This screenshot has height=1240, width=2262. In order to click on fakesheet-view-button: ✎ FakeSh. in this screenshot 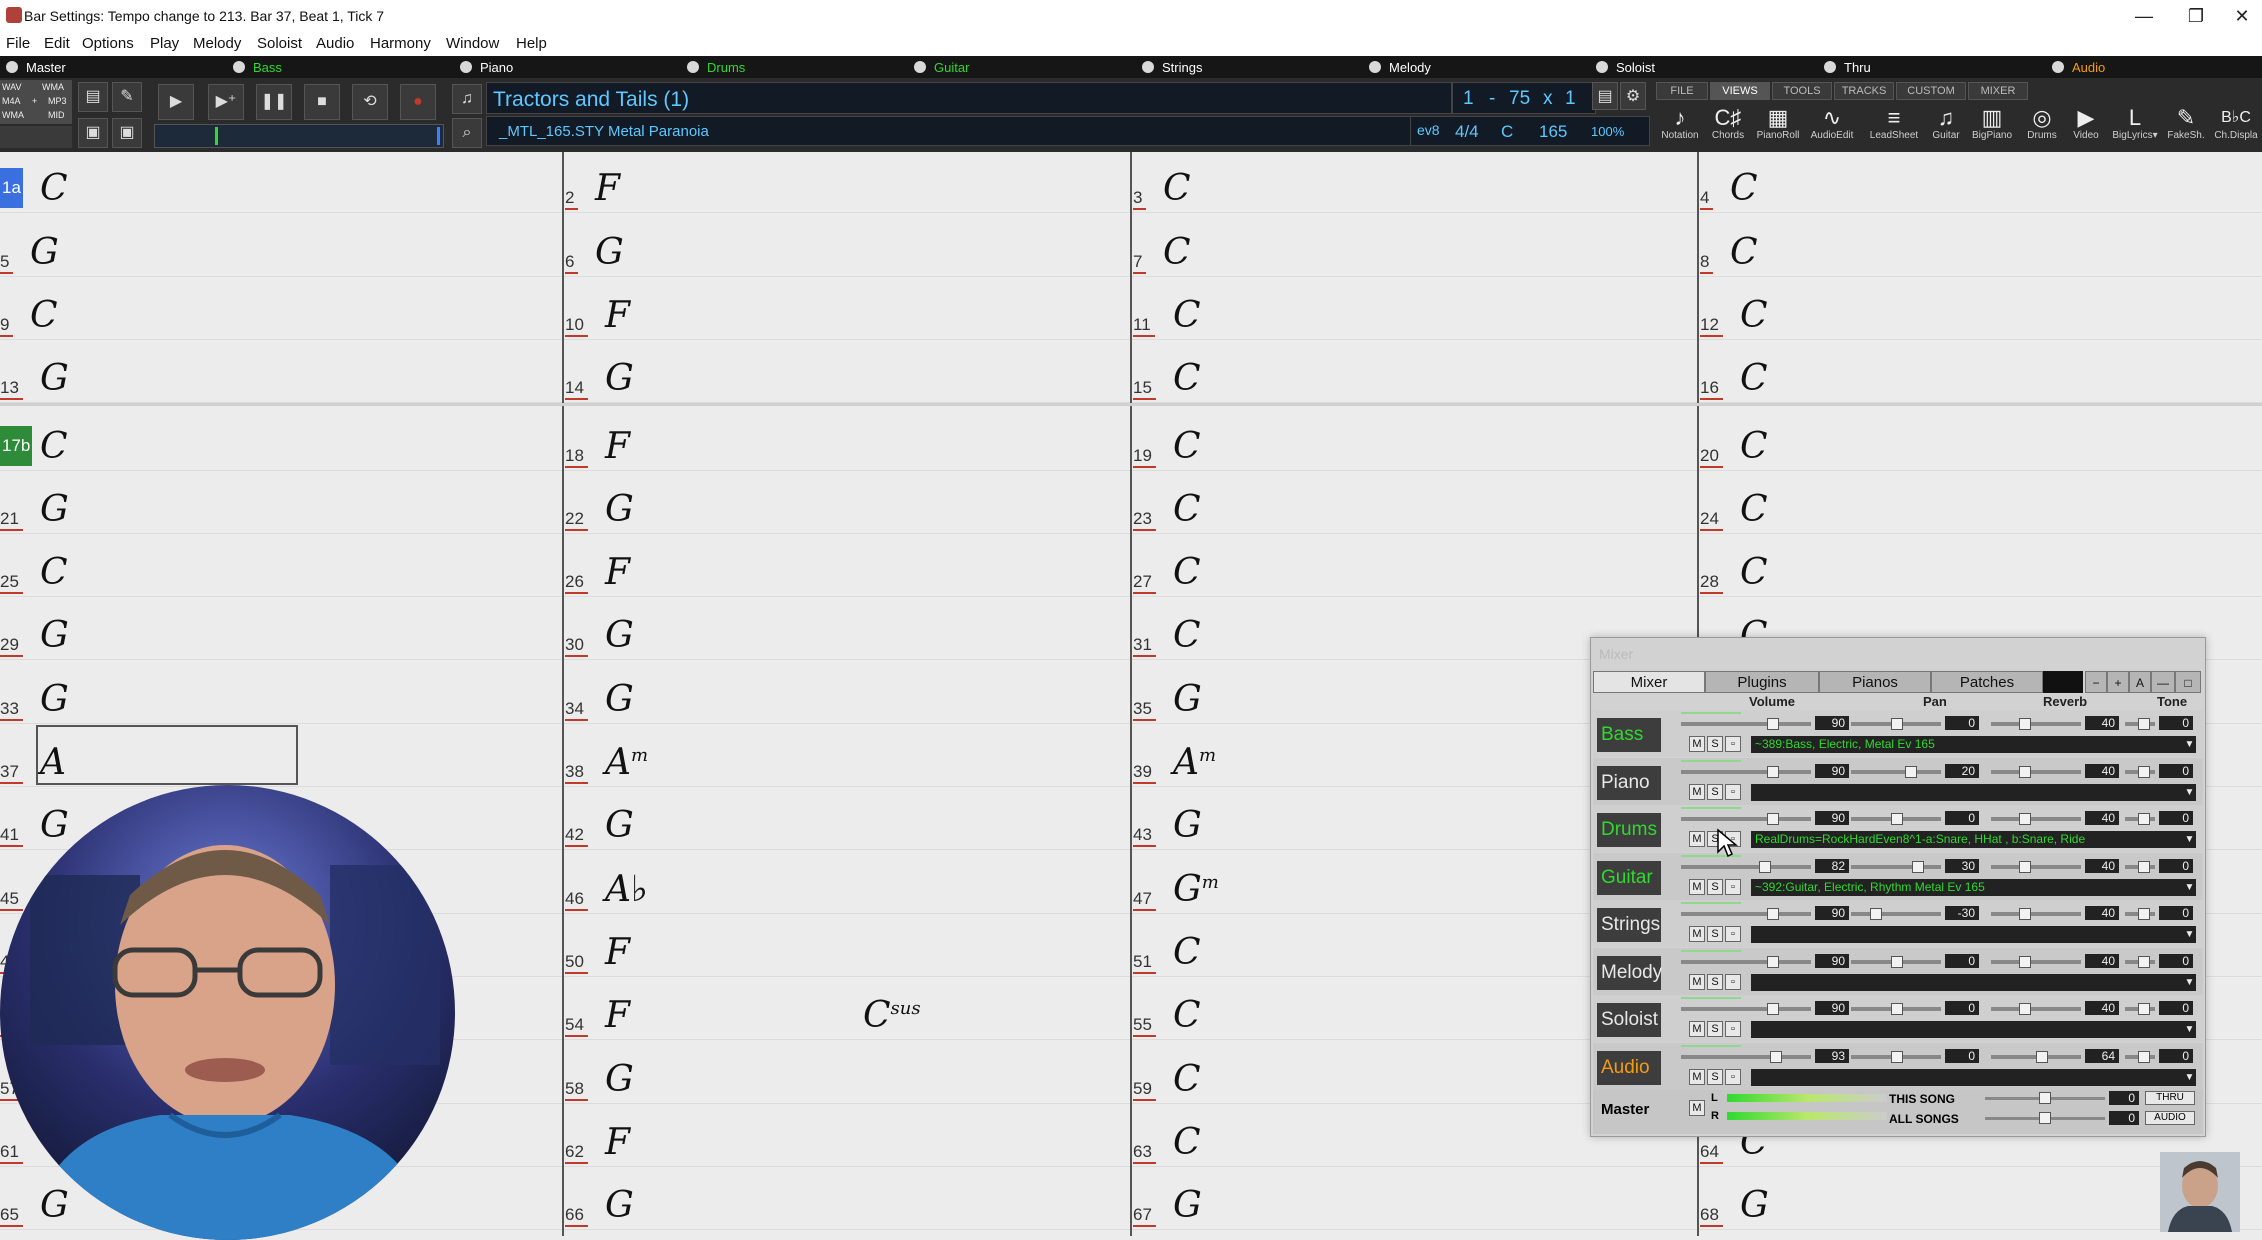, I will do `click(2186, 128)`.